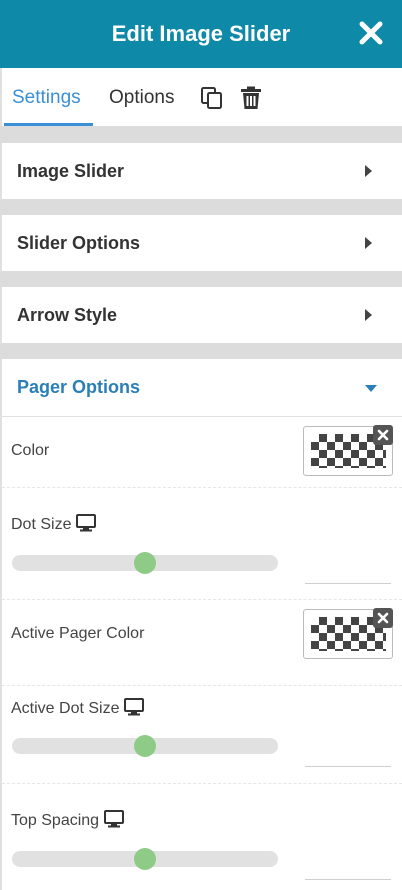  I want to click on tab-options: Options, so click(141, 97).